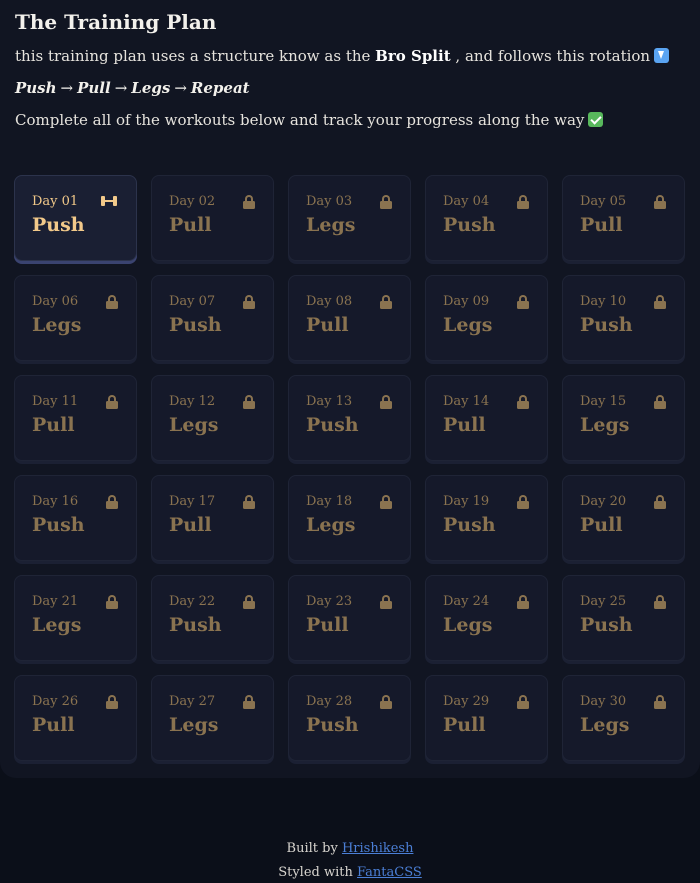 The width and height of the screenshot is (700, 883). What do you see at coordinates (212, 218) in the screenshot?
I see `day-card: Day 02 Pull` at bounding box center [212, 218].